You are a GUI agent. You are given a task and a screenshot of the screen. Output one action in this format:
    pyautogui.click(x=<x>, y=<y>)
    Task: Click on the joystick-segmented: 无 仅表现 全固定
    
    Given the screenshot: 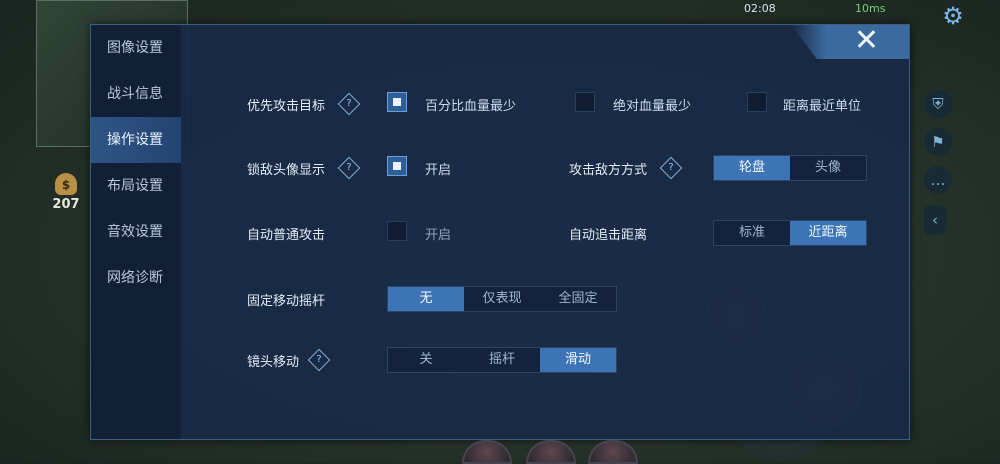 What is the action you would take?
    pyautogui.click(x=502, y=299)
    